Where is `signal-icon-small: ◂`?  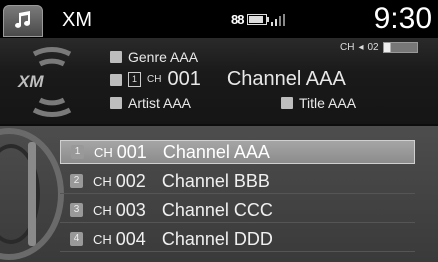 signal-icon-small: ◂ is located at coordinates (361, 47).